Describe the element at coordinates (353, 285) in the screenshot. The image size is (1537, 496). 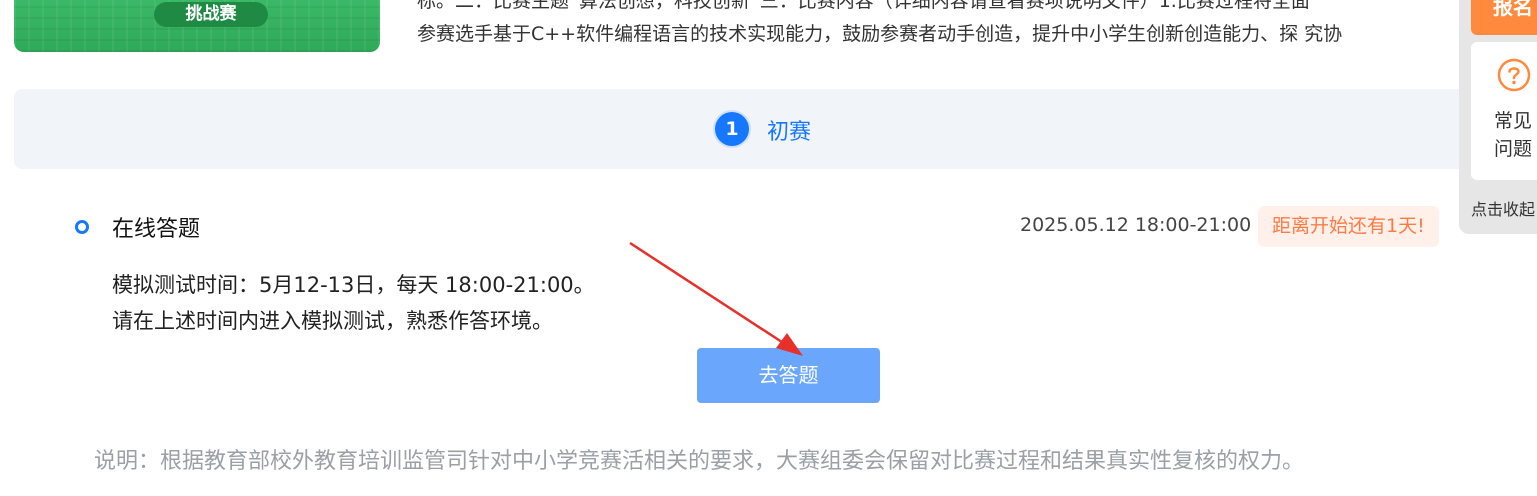
I see `task-description-line: 模拟测试时间：5月12-13日，每天 18:00-21:00。` at that location.